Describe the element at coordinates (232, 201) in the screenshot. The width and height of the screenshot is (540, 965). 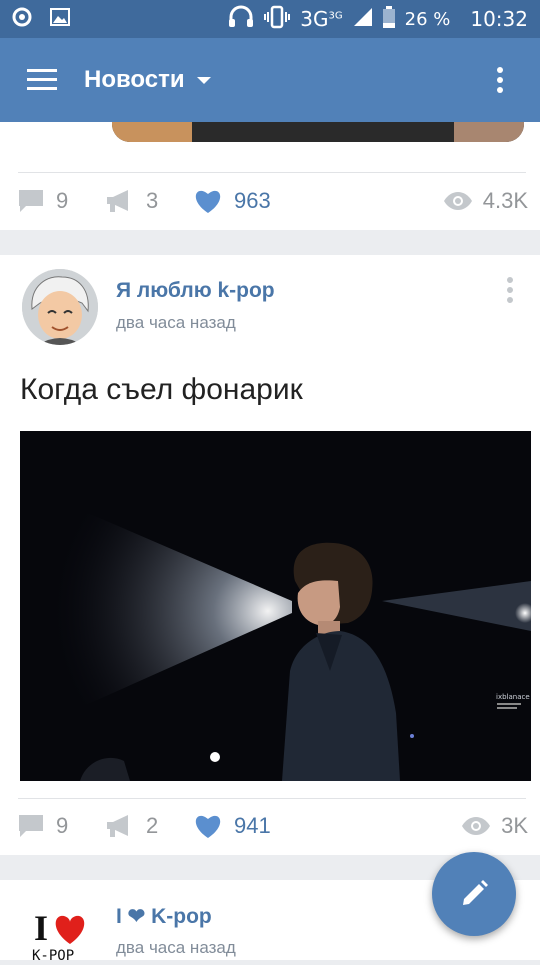
I see `like-button: 963` at that location.